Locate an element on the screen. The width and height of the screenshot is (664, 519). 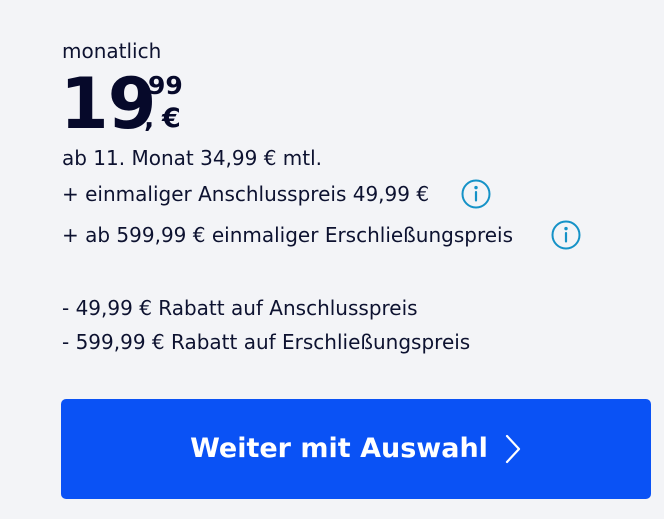
price-cents: 99 is located at coordinates (165, 85).